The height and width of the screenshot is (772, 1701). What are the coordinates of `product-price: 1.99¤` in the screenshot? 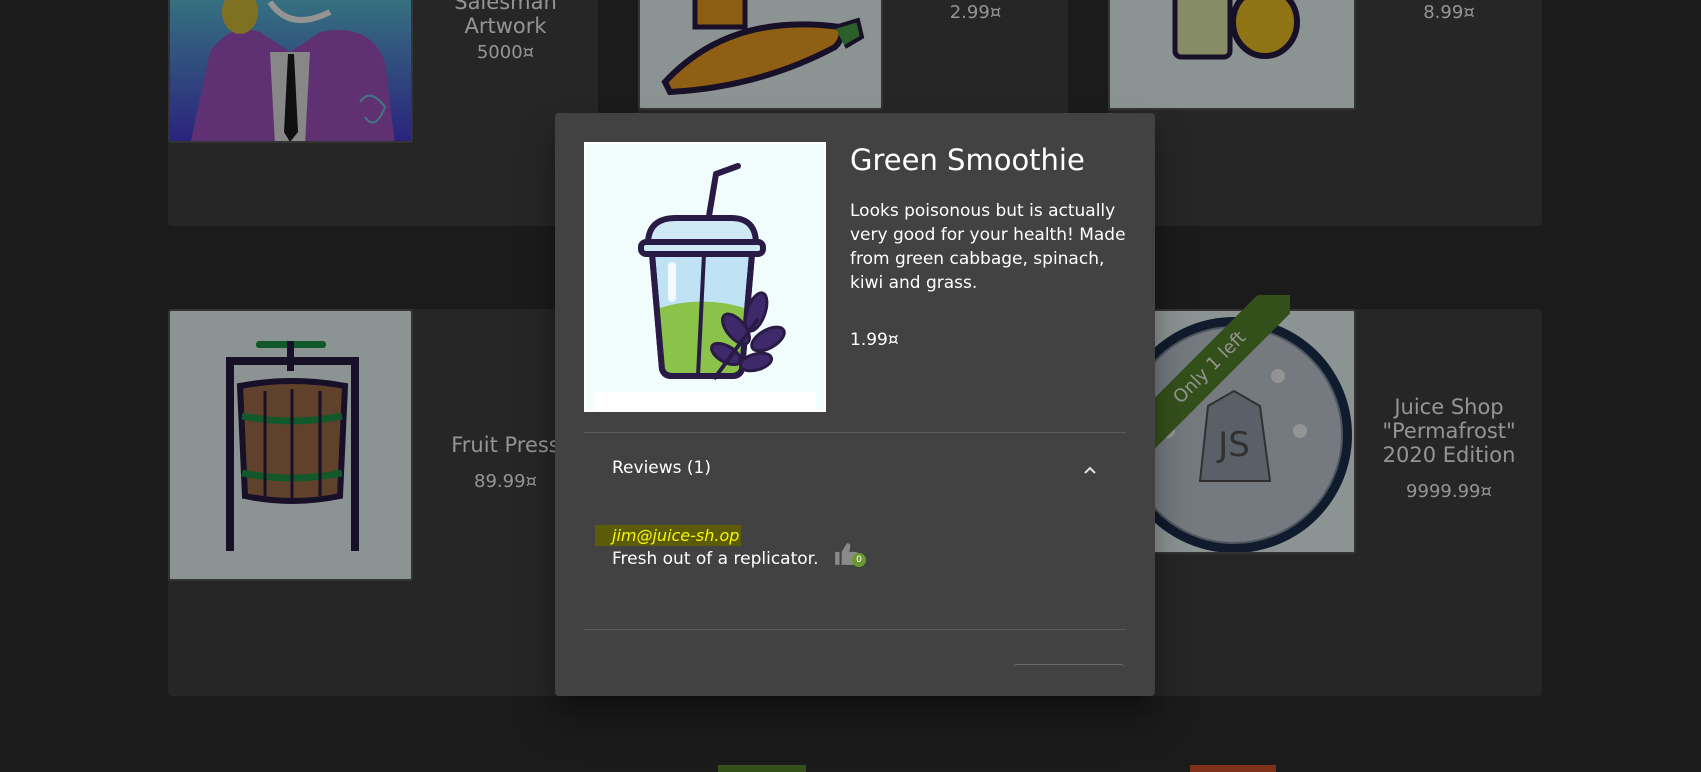 It's located at (874, 340).